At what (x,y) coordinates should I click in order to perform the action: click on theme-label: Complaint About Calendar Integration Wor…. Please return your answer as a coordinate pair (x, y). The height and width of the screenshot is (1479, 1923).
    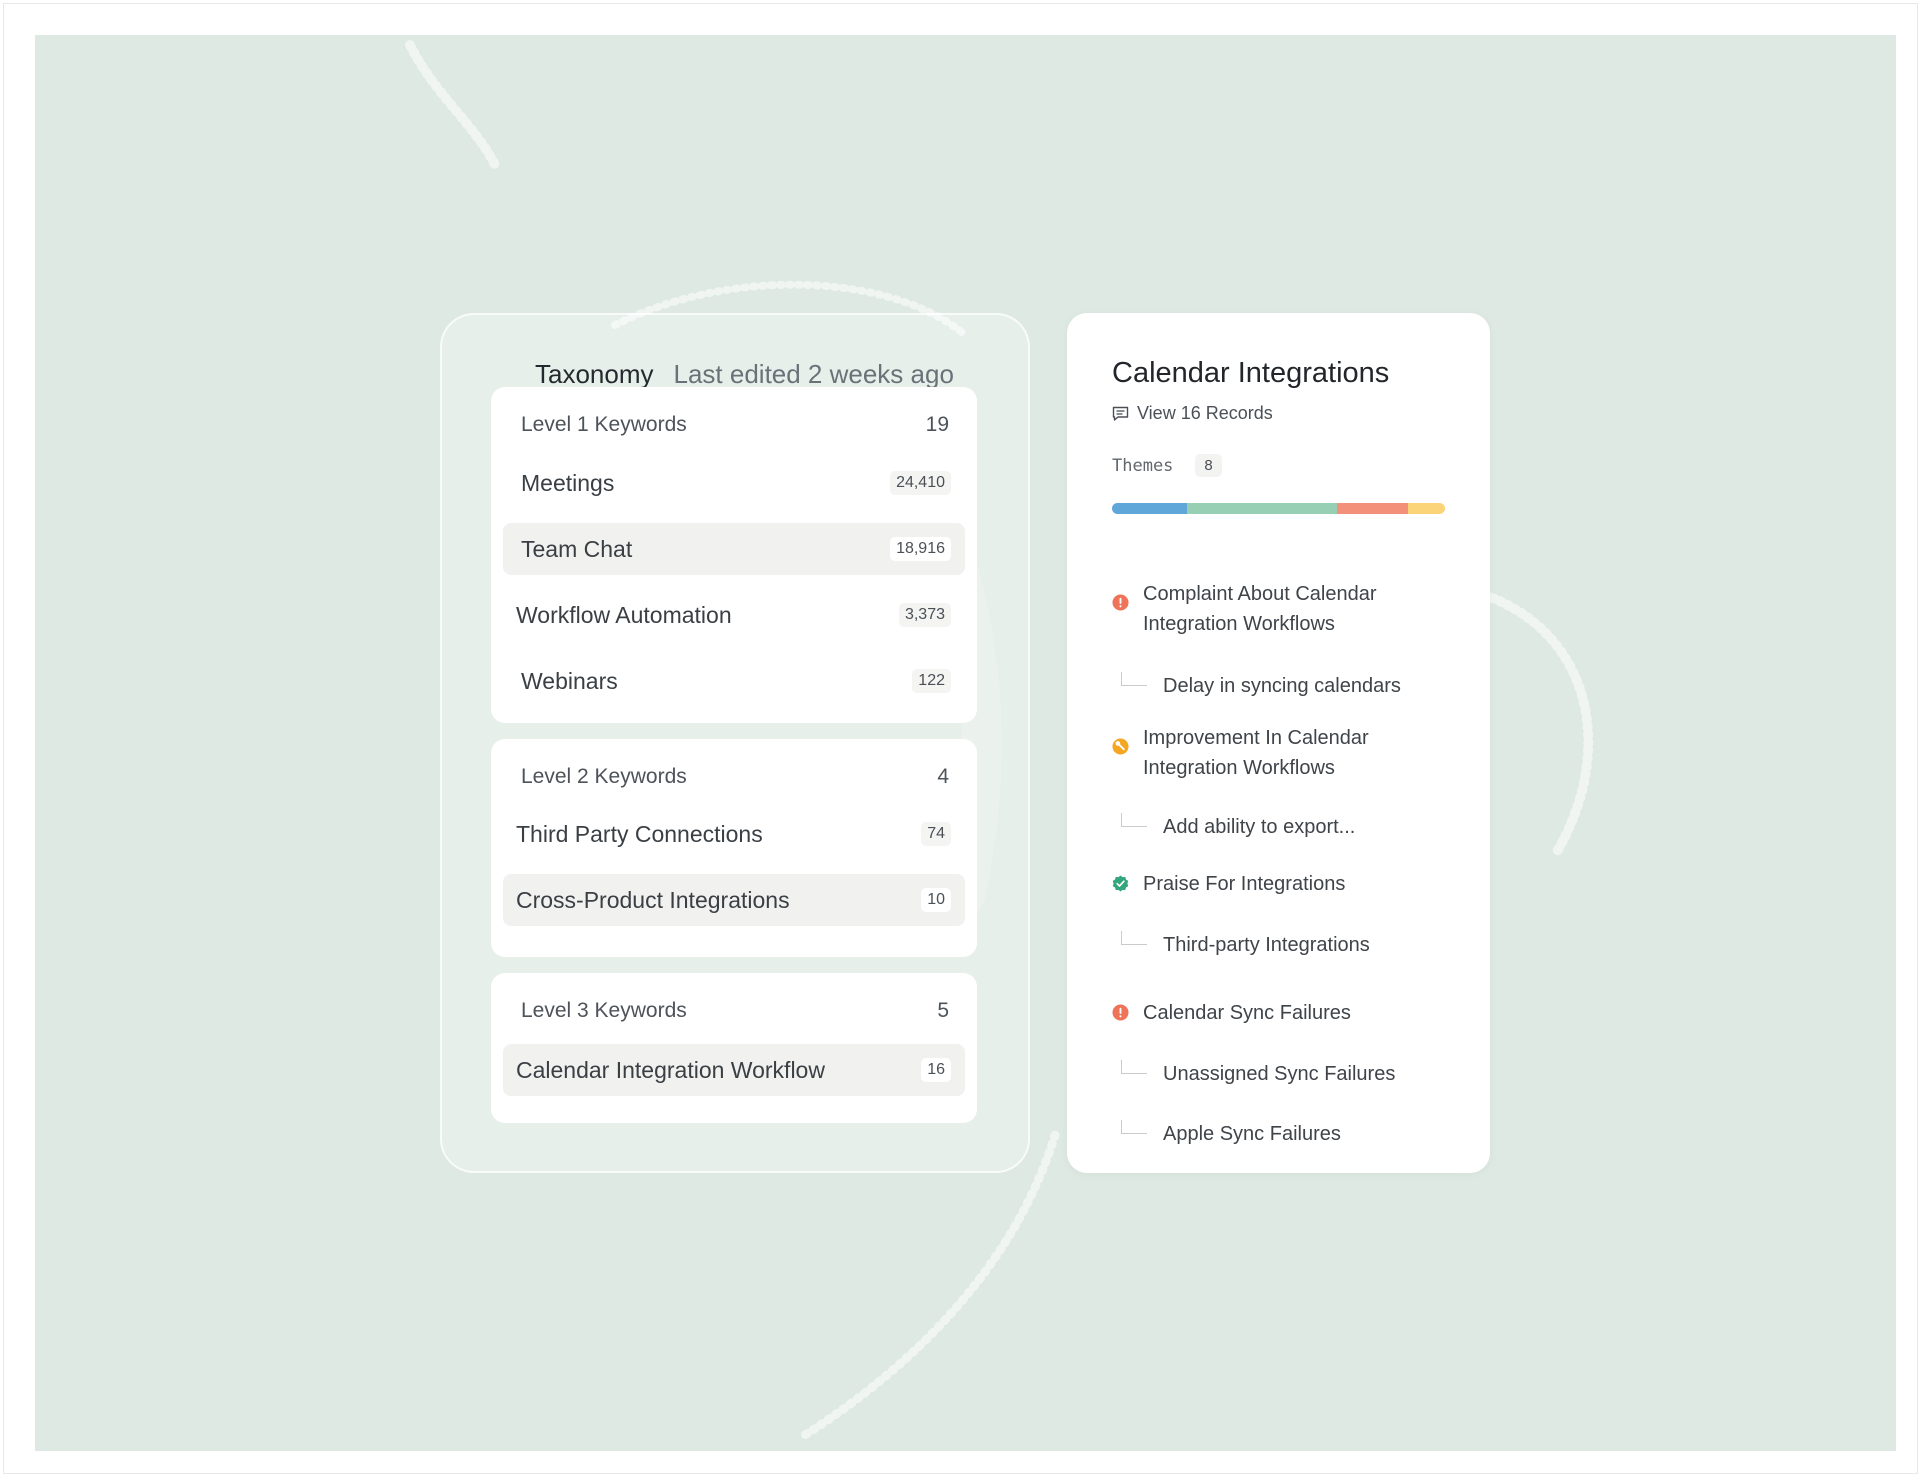
    Looking at the image, I should click on (1260, 609).